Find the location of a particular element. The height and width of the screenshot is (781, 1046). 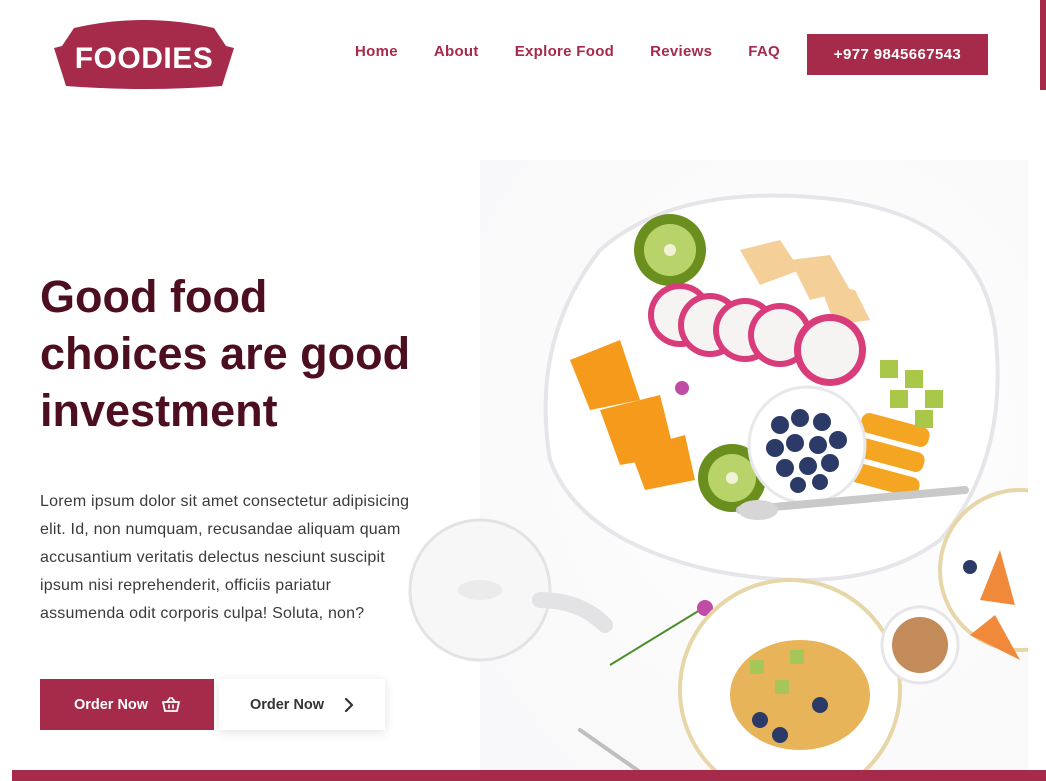

footer-accent-bar is located at coordinates (529, 775).